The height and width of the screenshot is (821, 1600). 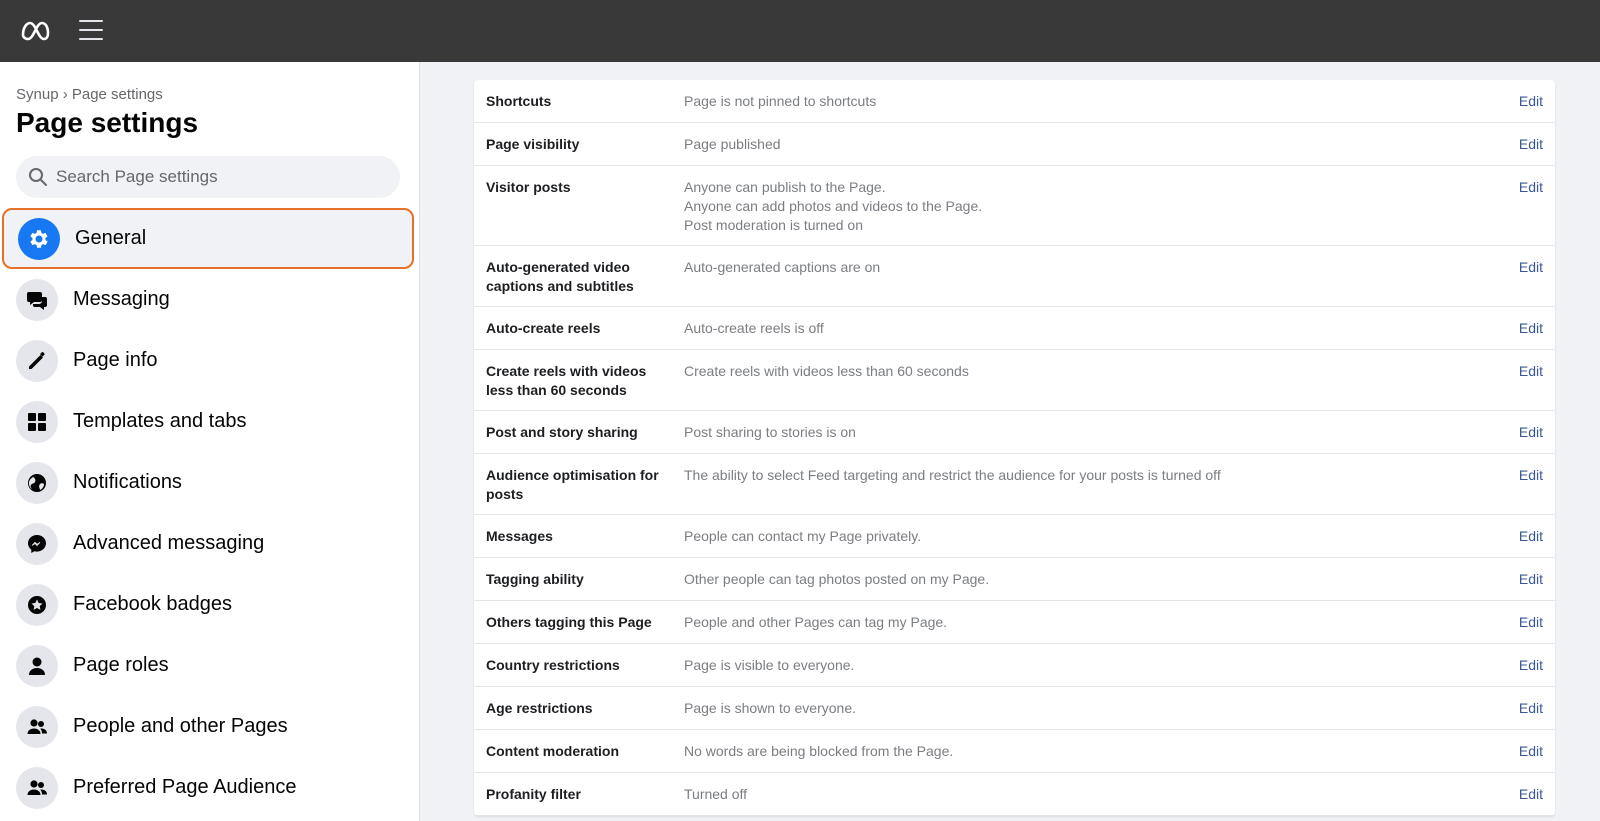 What do you see at coordinates (535, 579) in the screenshot?
I see `settings-row-label: Tagging ability` at bounding box center [535, 579].